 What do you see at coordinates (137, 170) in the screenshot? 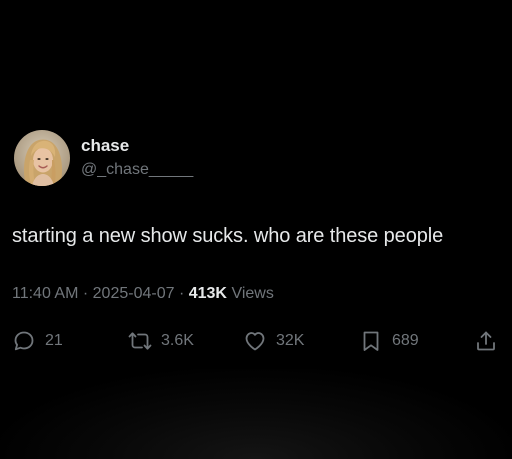
I see `user-handle: @_chase_____` at bounding box center [137, 170].